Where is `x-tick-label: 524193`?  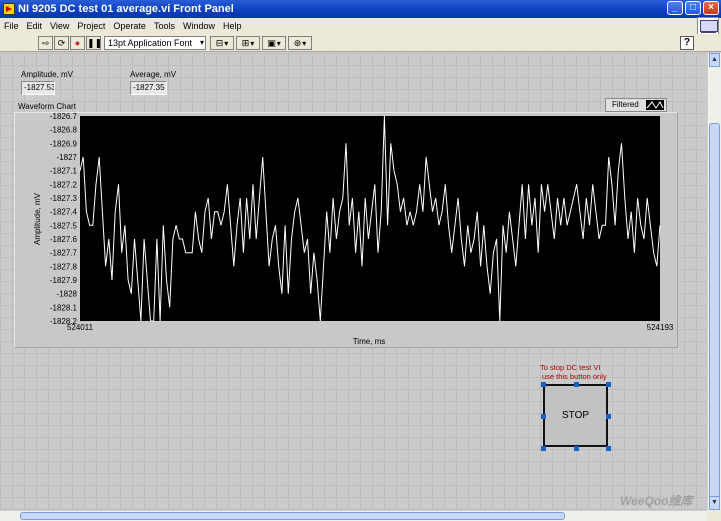 x-tick-label: 524193 is located at coordinates (660, 327).